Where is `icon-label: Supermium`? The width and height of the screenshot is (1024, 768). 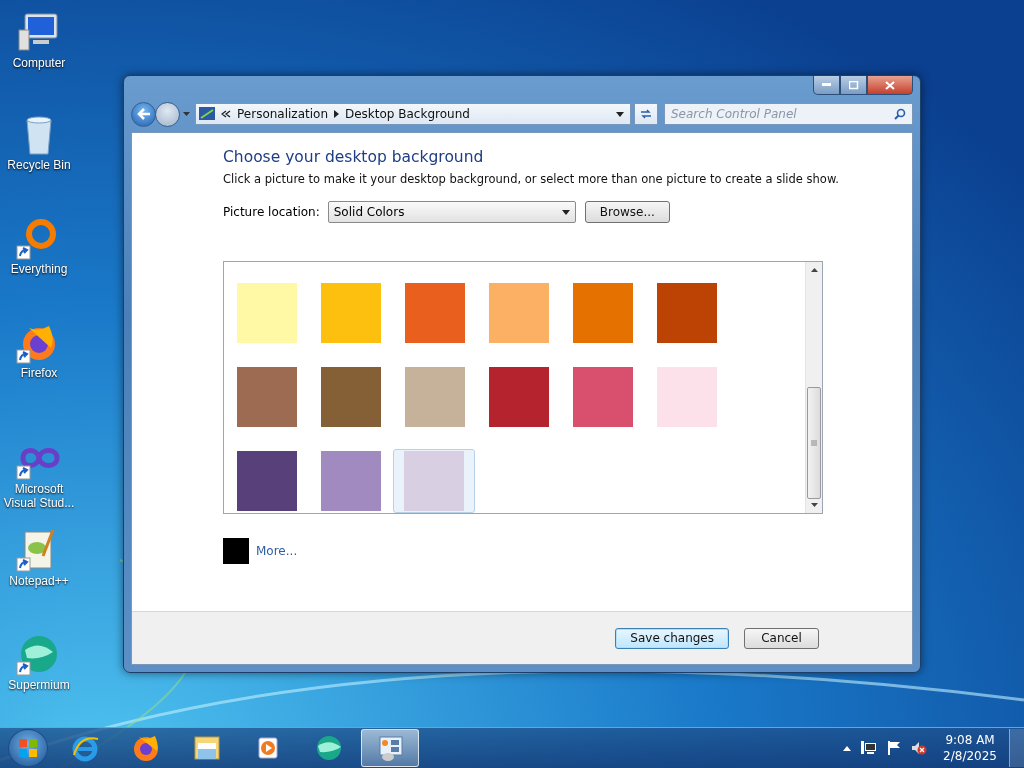 icon-label: Supermium is located at coordinates (39, 685).